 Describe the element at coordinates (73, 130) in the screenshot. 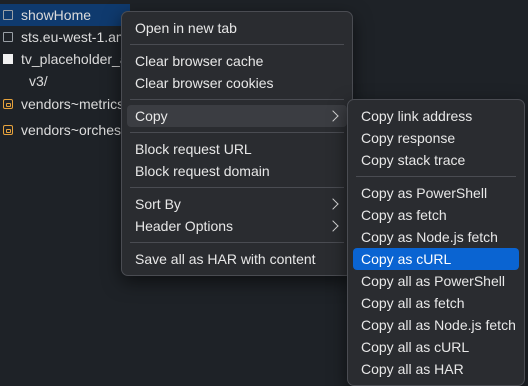

I see `request-name: vendors~orchest` at that location.